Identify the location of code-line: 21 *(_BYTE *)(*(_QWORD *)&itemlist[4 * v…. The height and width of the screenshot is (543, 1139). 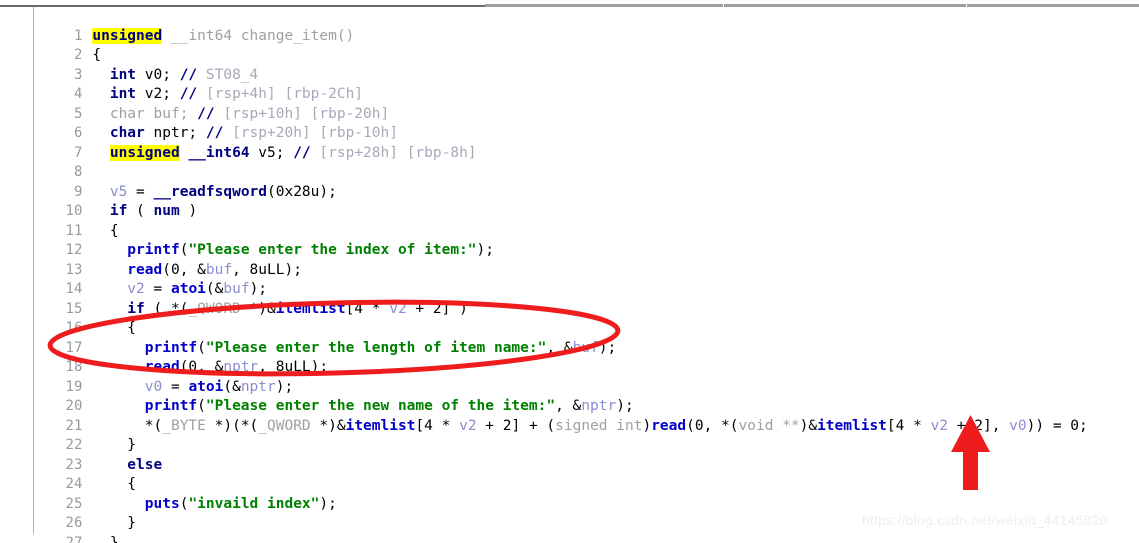
(569, 415).